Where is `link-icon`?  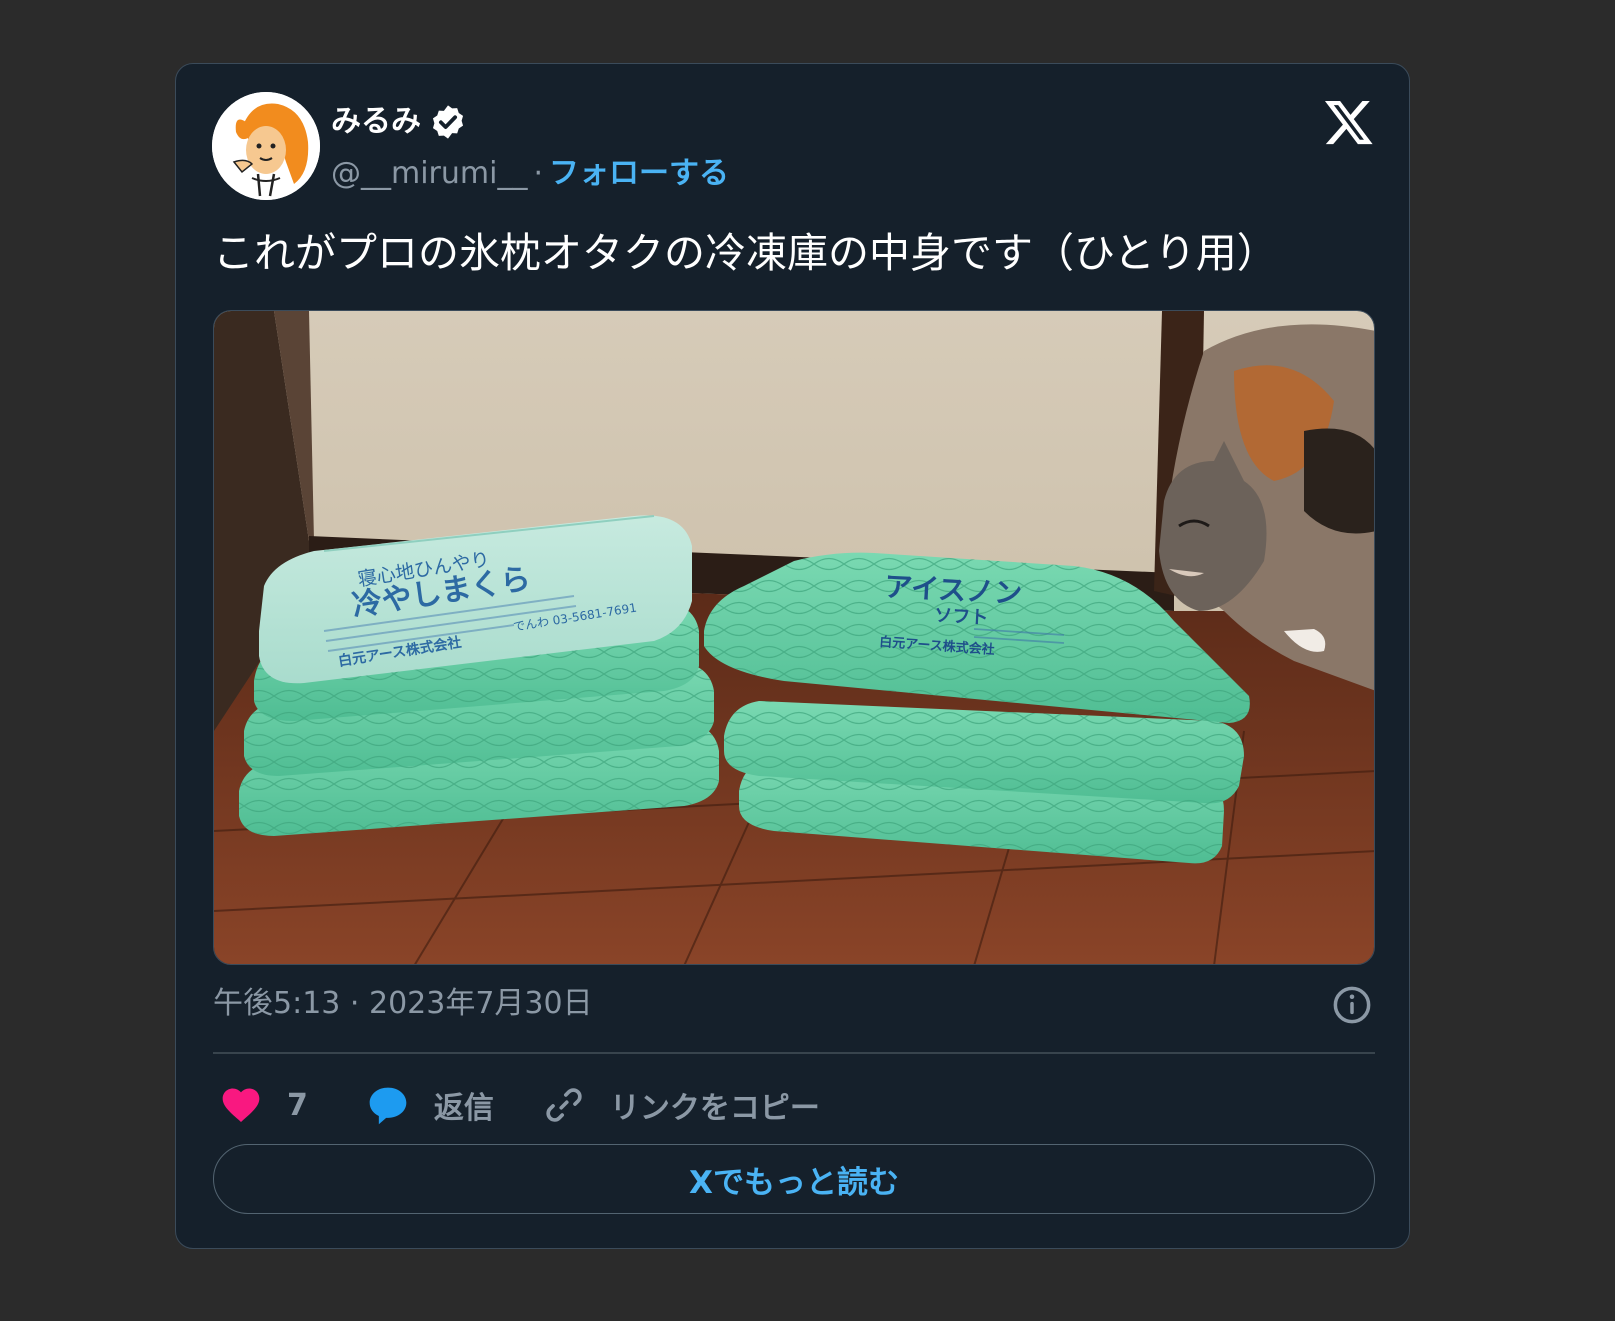
link-icon is located at coordinates (564, 1105).